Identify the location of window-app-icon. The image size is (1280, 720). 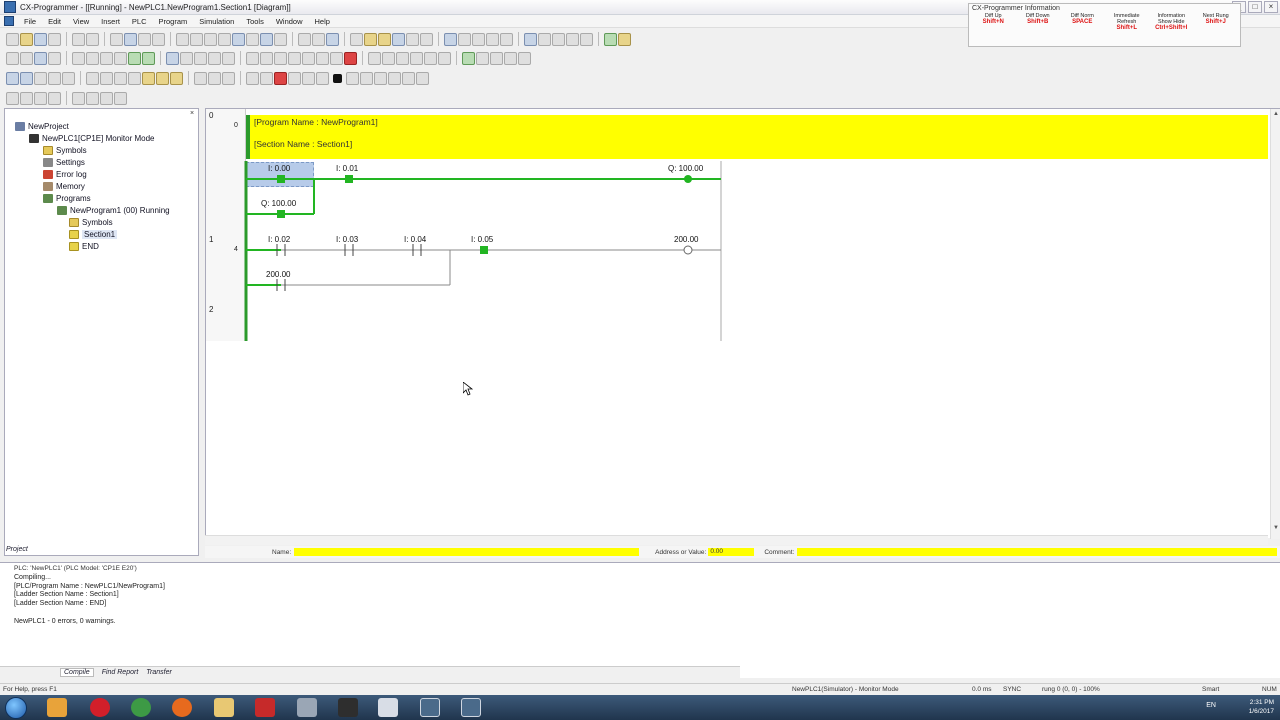
(388, 707).